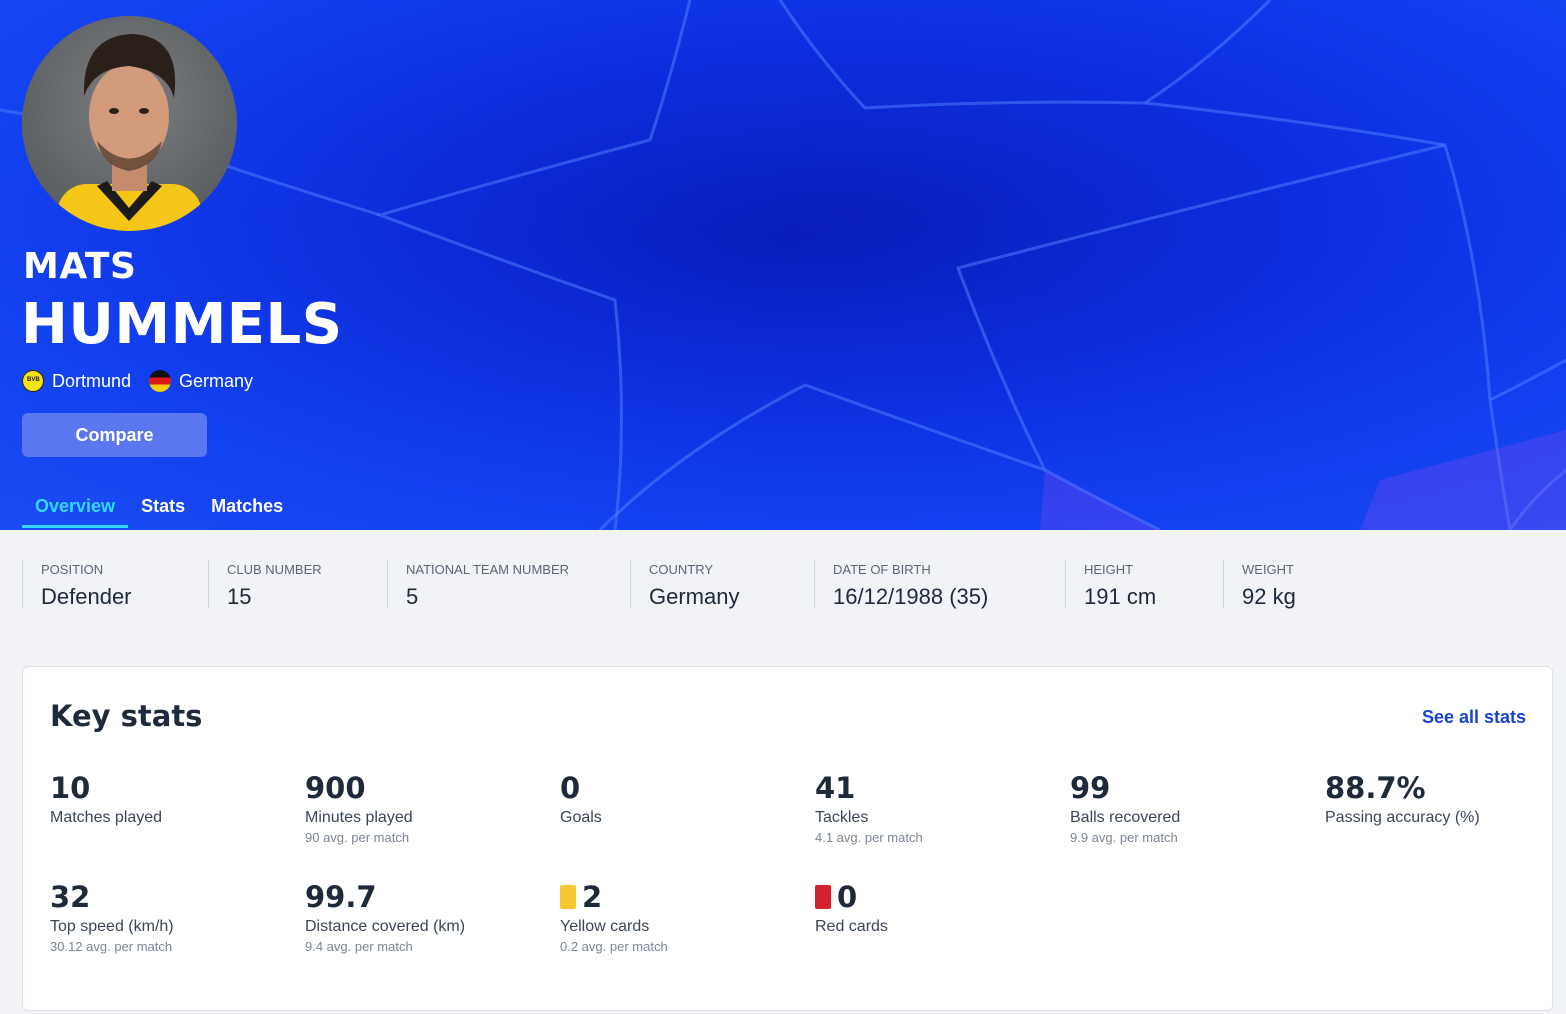 This screenshot has height=1014, width=1566. What do you see at coordinates (851, 926) in the screenshot?
I see `stat-label: Red cards` at bounding box center [851, 926].